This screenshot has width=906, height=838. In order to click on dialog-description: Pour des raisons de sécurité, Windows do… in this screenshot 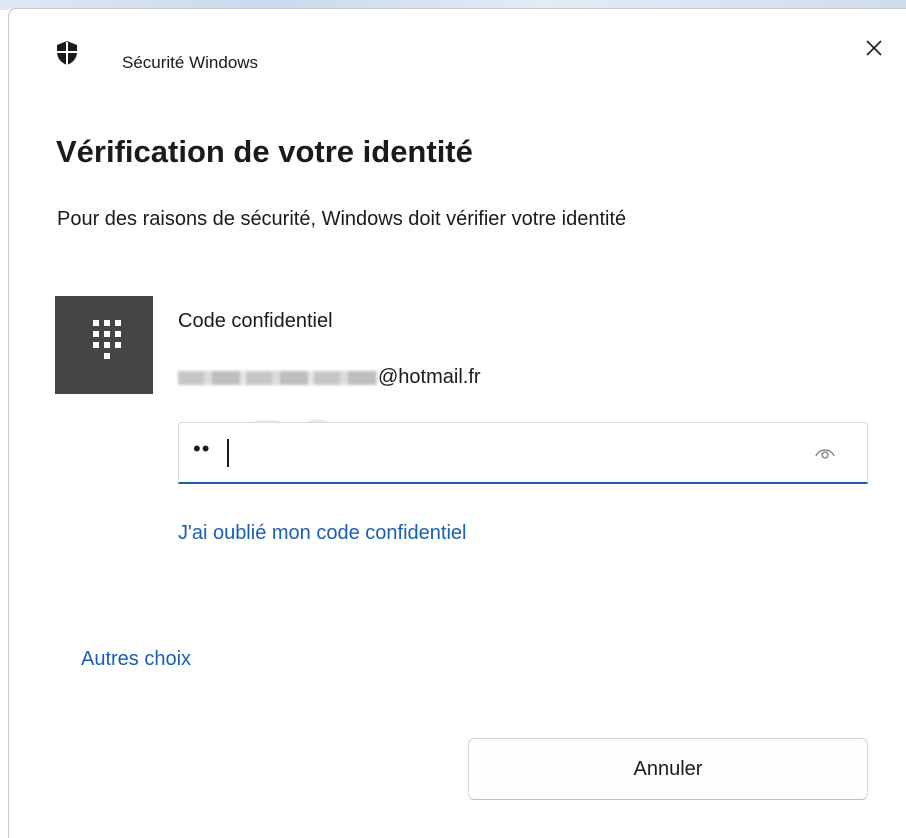, I will do `click(342, 219)`.